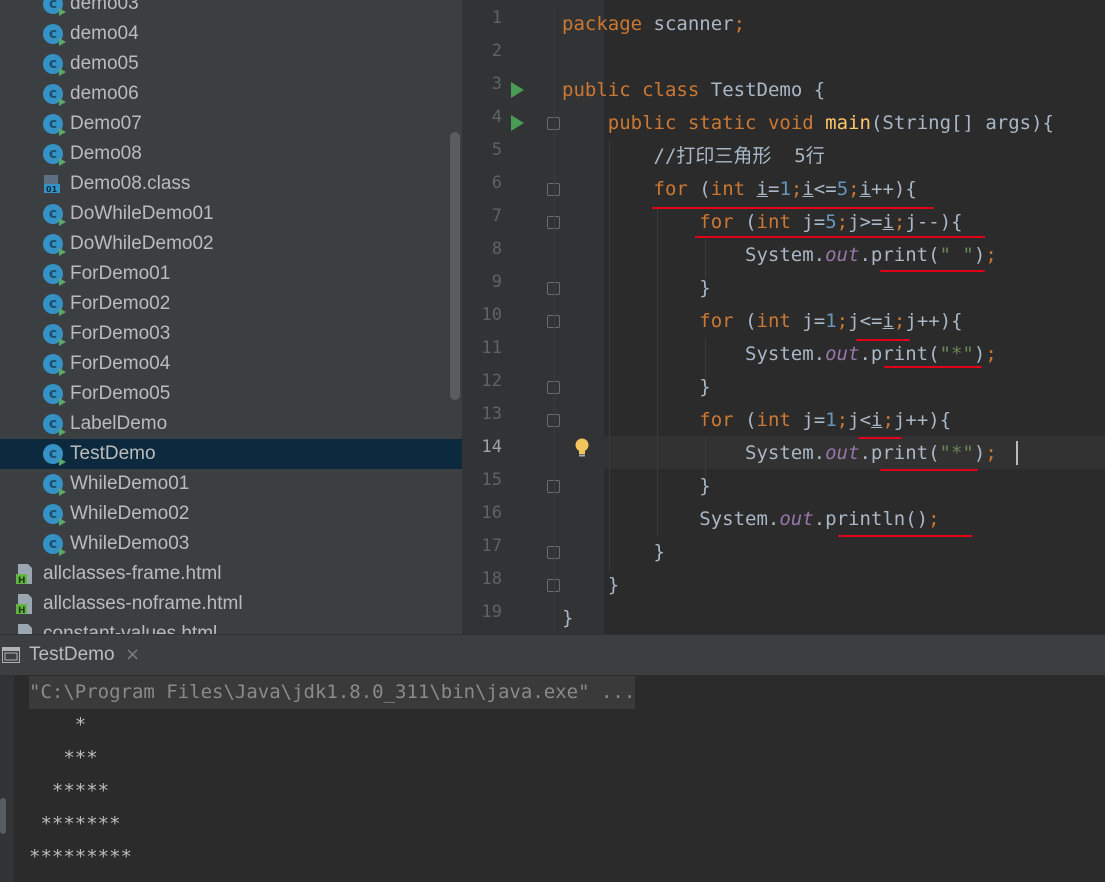 The image size is (1105, 882). I want to click on tree-item-label: TestDemo, so click(113, 453).